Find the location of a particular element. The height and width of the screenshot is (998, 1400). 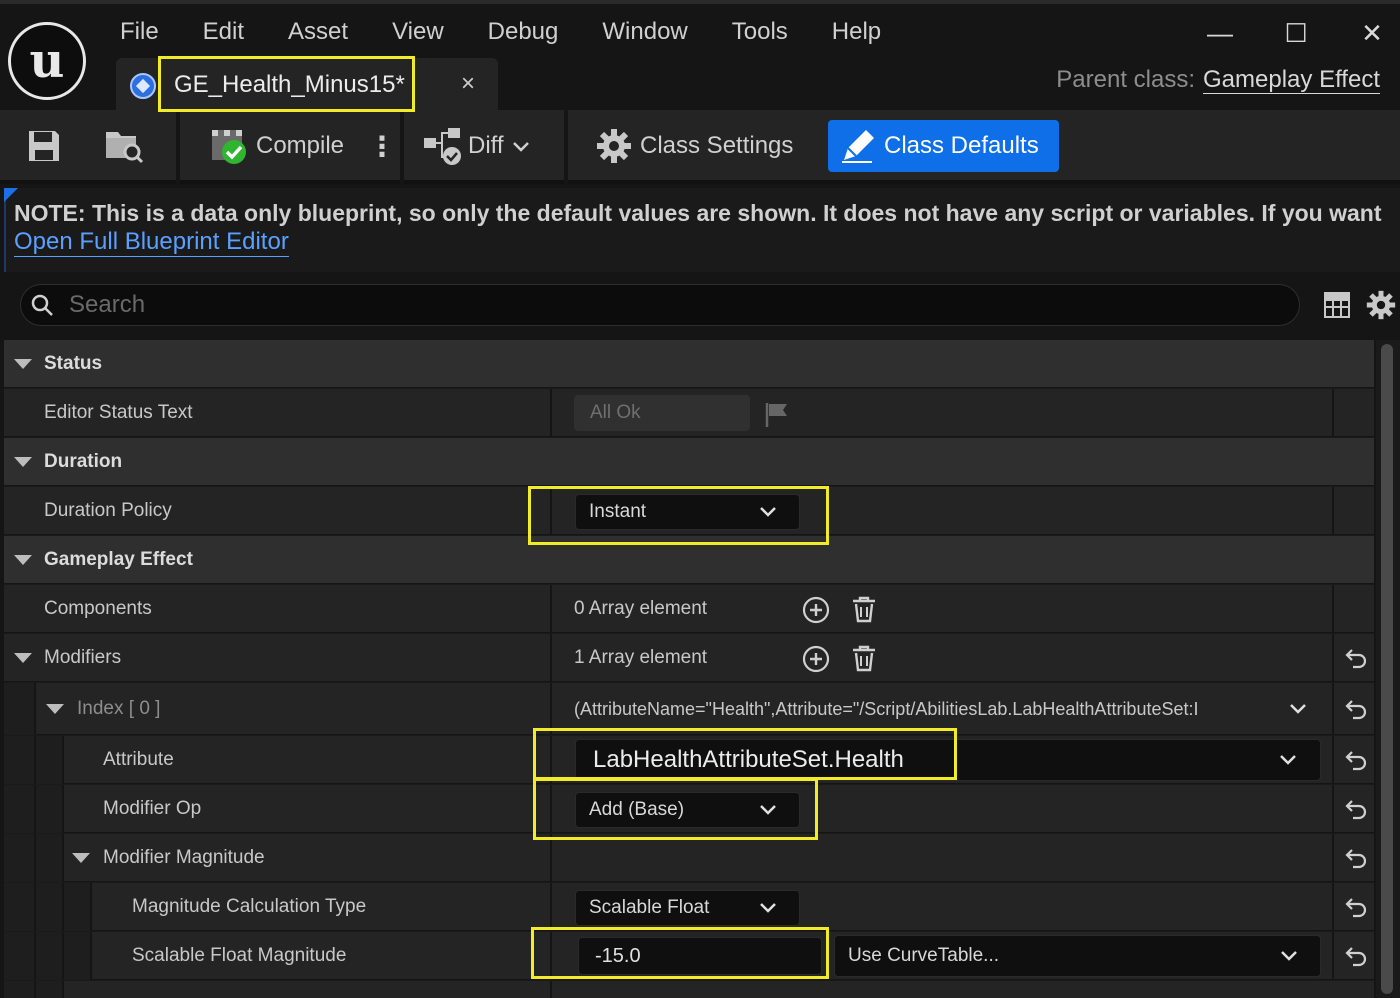

property-label: Editor Status Text is located at coordinates (118, 412).